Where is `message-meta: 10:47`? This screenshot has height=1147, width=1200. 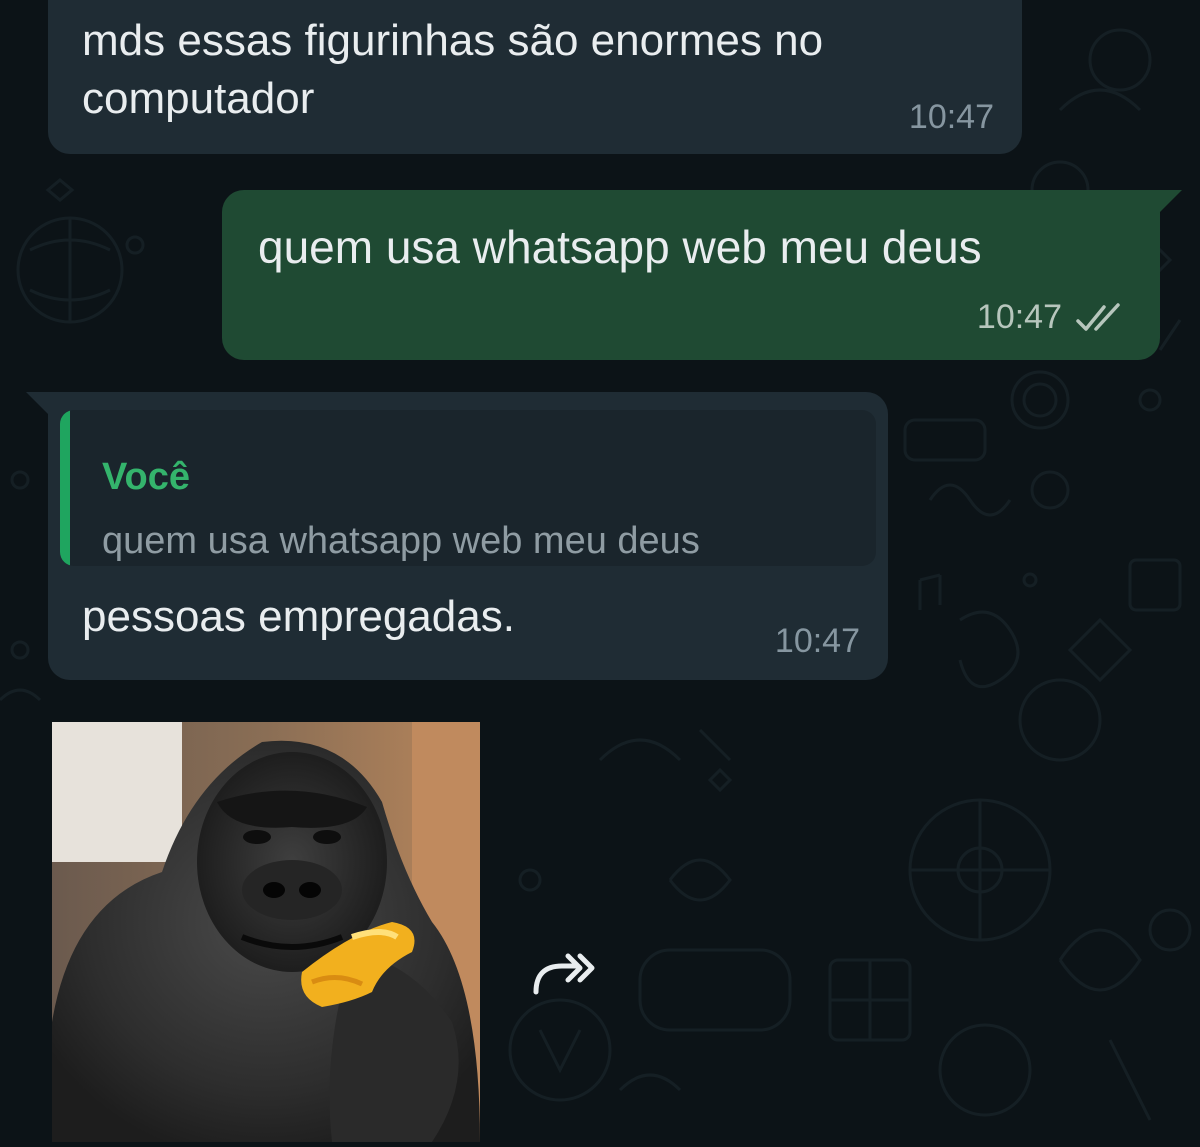
message-meta: 10:47 is located at coordinates (1053, 317).